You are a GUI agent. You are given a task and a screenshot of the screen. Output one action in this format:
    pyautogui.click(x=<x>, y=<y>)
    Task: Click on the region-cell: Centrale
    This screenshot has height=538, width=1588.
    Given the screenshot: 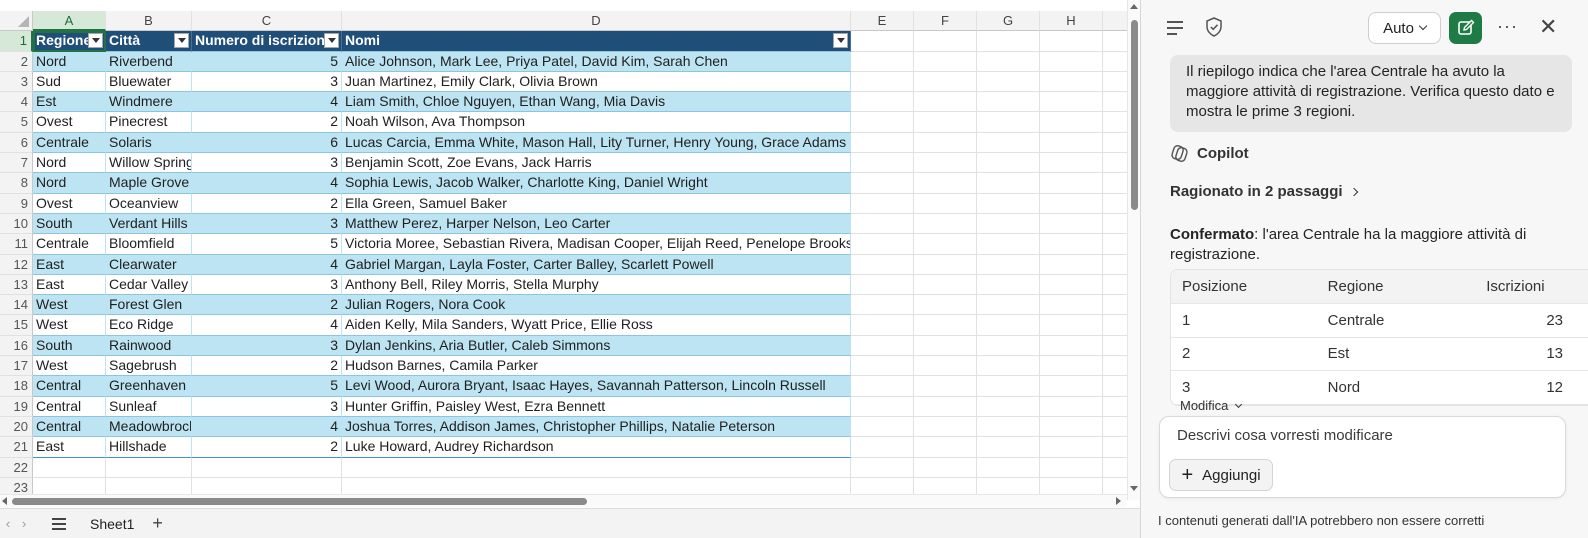 What is the action you would take?
    pyautogui.click(x=69, y=244)
    